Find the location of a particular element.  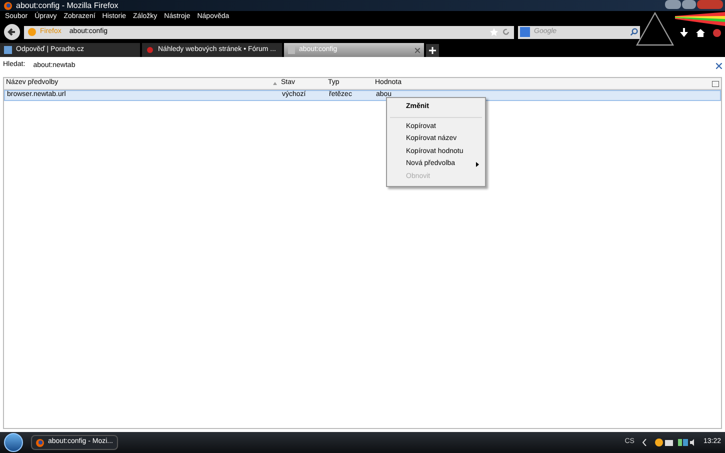

close-icon is located at coordinates (417, 50).